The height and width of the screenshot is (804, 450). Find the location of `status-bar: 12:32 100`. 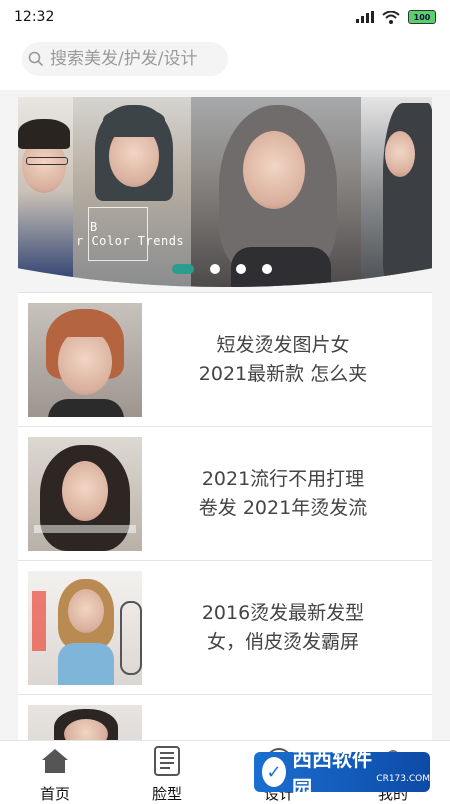

status-bar: 12:32 100 is located at coordinates (225, 17).